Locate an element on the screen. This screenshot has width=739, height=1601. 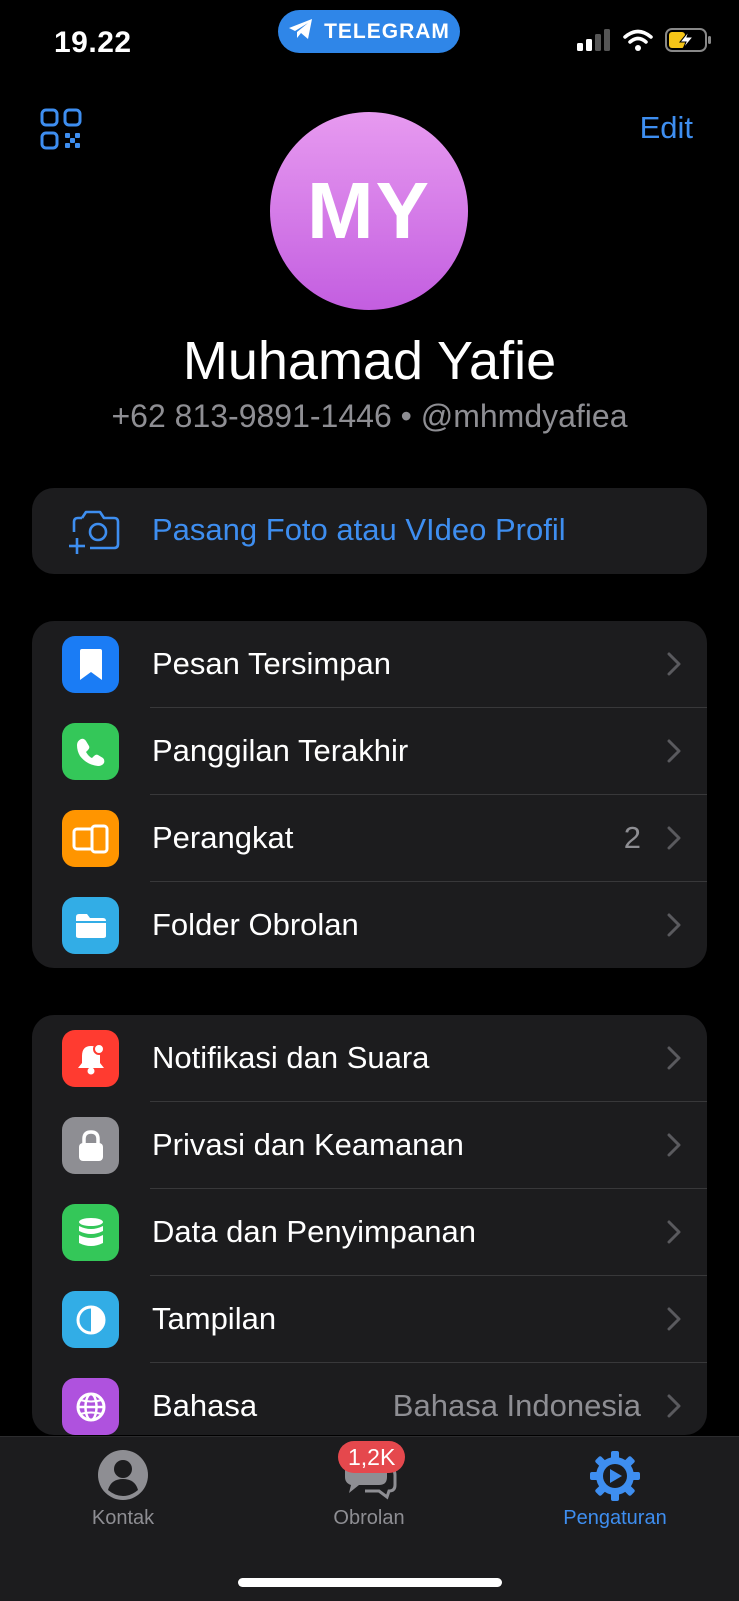
row-saved-messages: Pesan Tersimpan is located at coordinates (369, 664).